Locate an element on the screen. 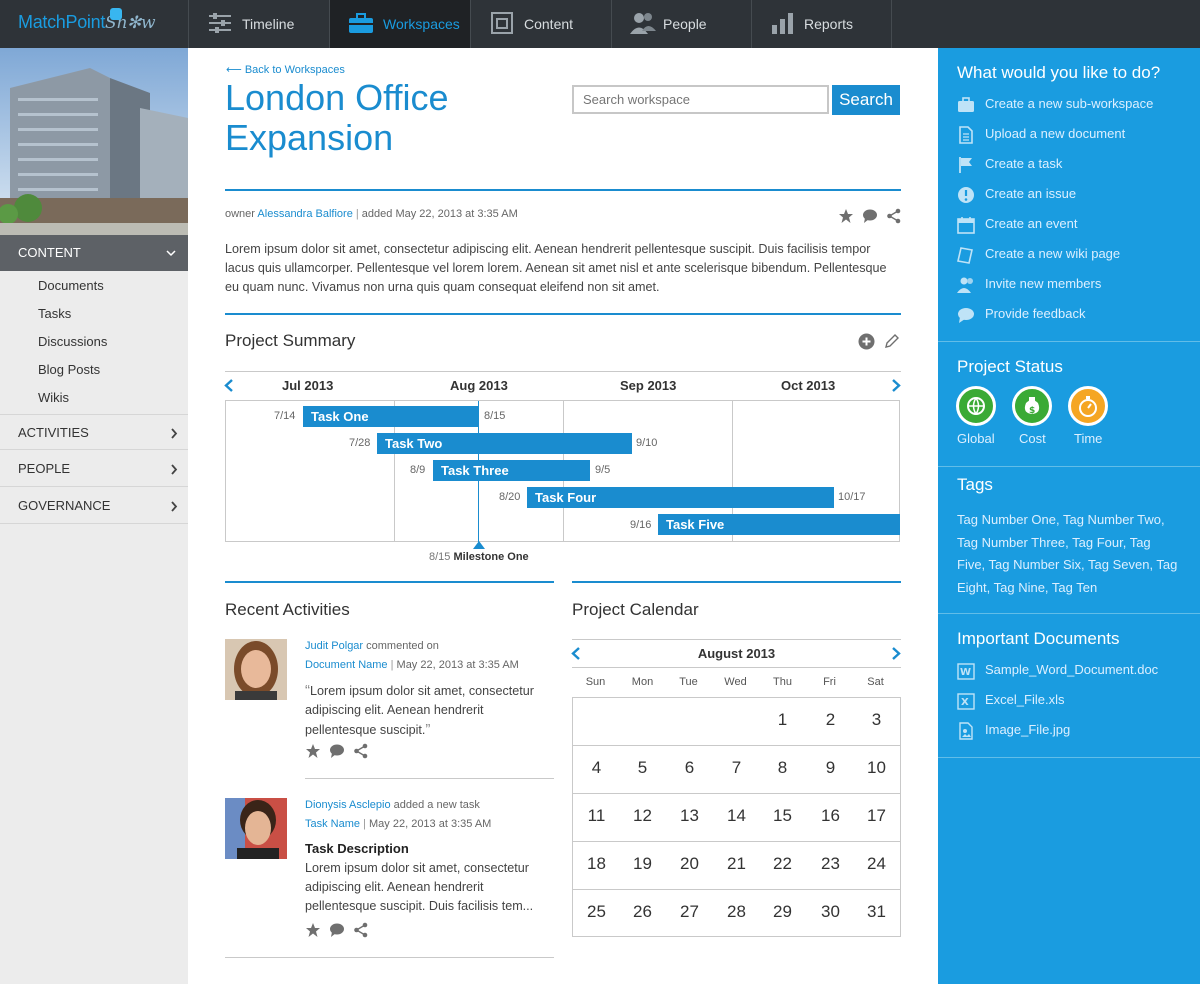 Image resolution: width=1200 pixels, height=984 pixels. back-link: ⟵ Back to Workspaces is located at coordinates (285, 69).